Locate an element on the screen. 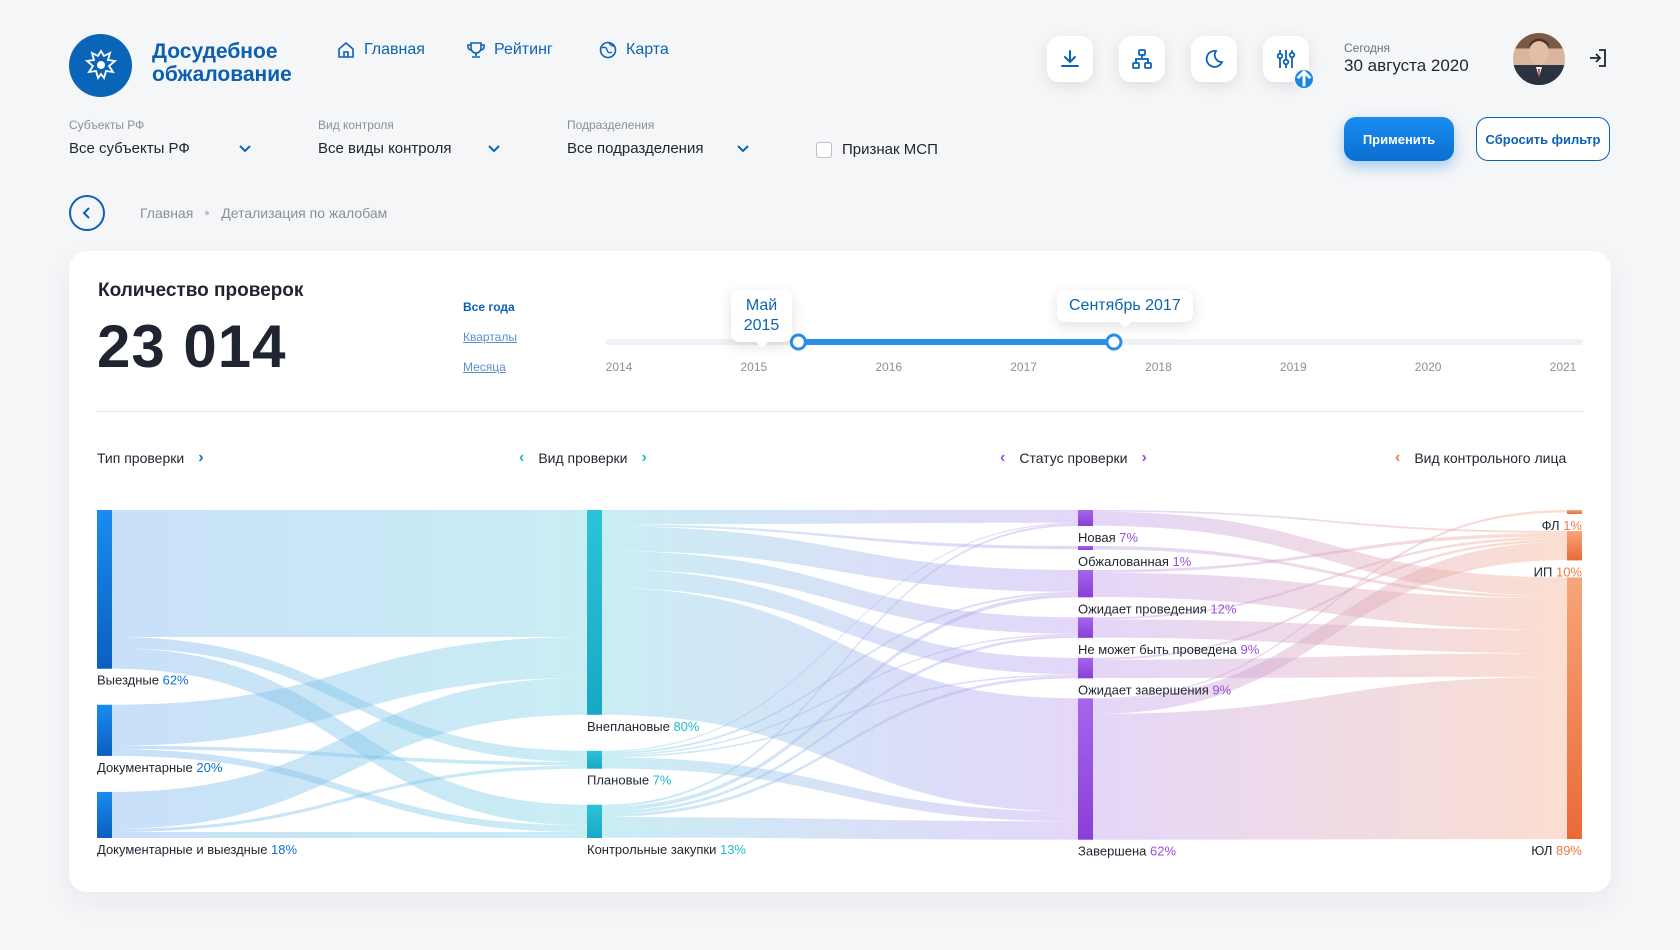  sankey-node-label: Документарные и выездные 18% is located at coordinates (197, 849).